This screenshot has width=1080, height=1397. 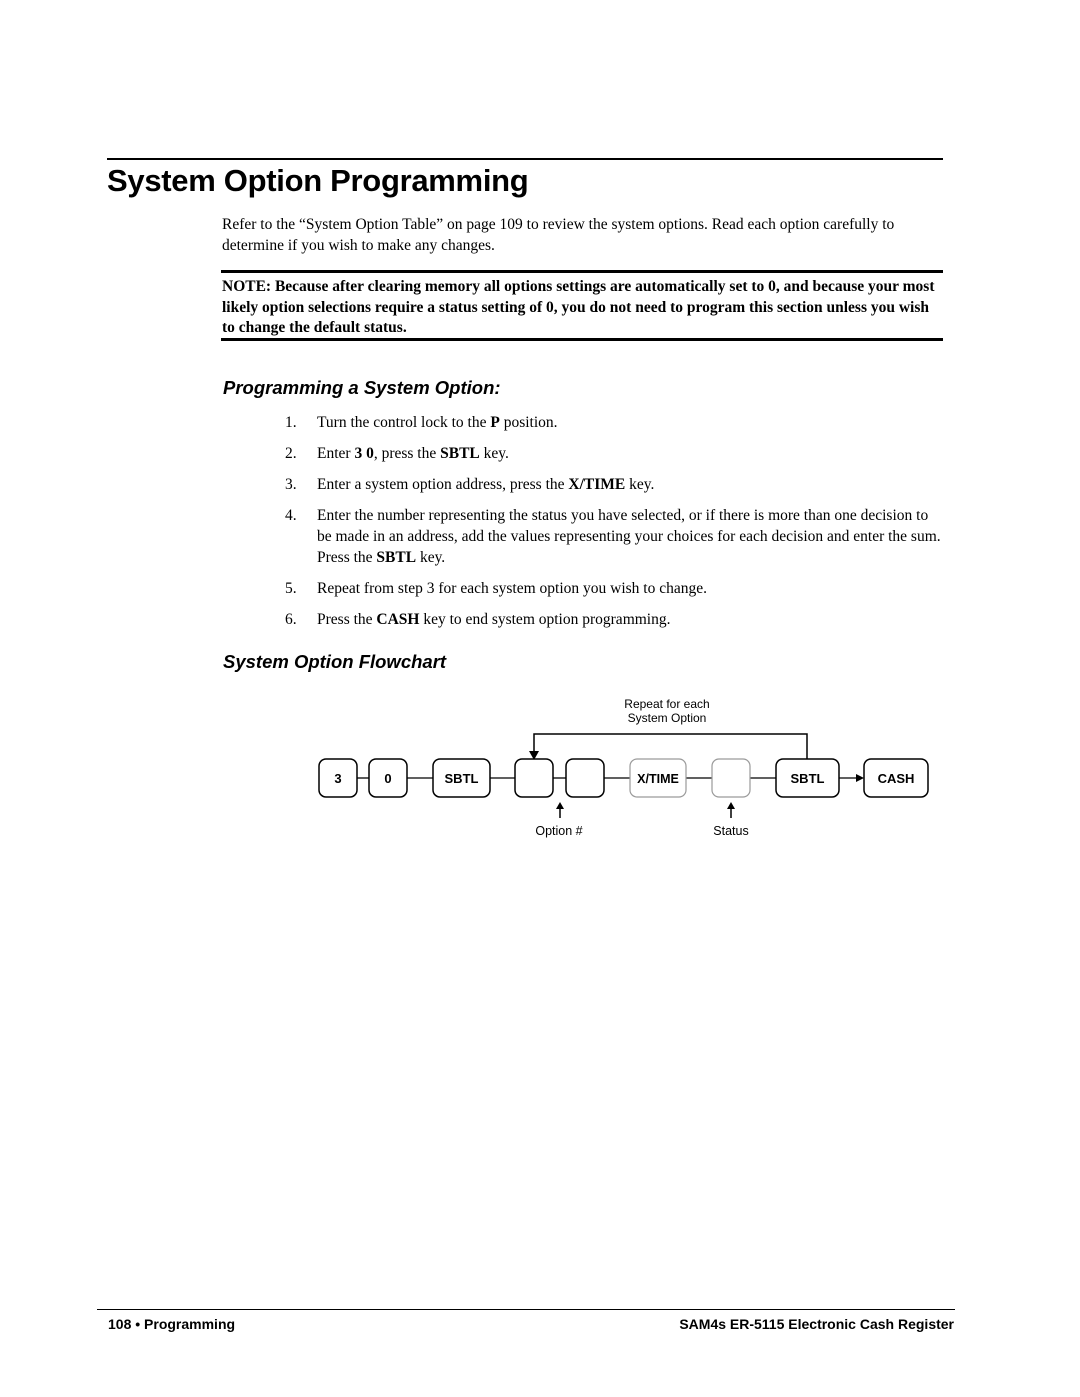 I want to click on footer-product-name: SAM4s ER-5115 Electronic Cash Register, so click(x=816, y=1324).